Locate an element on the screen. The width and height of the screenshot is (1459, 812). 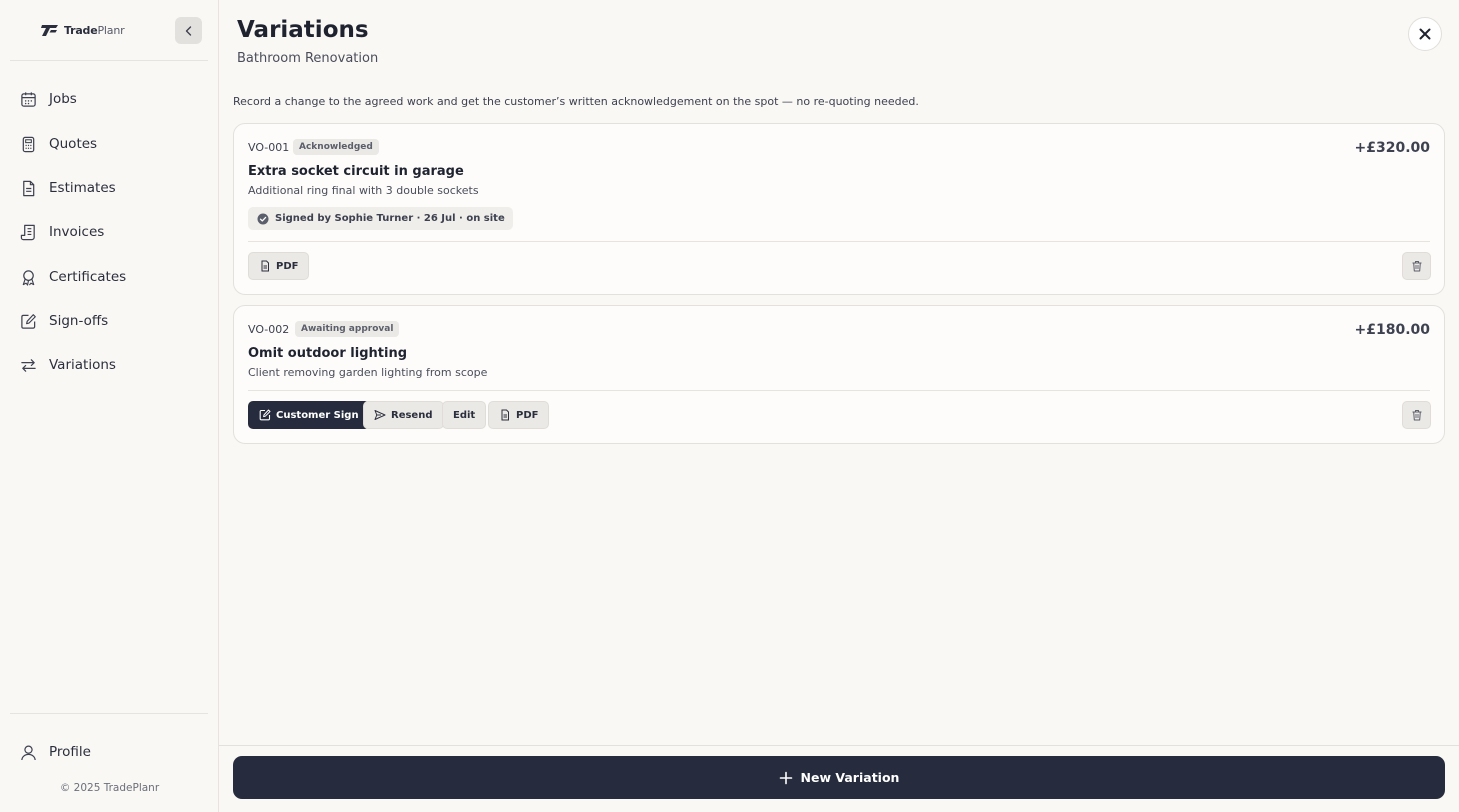
customer-sign-label: Customer Sign is located at coordinates (317, 415).